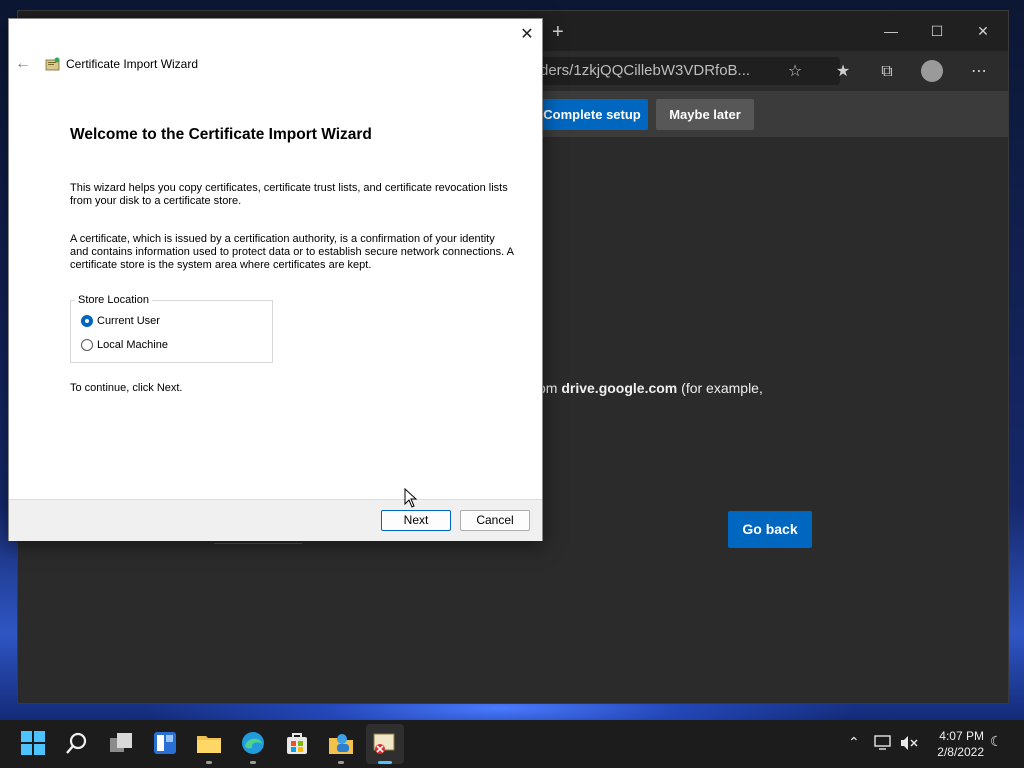  Describe the element at coordinates (795, 72) in the screenshot. I see `add-favorite-icon: ☆` at that location.